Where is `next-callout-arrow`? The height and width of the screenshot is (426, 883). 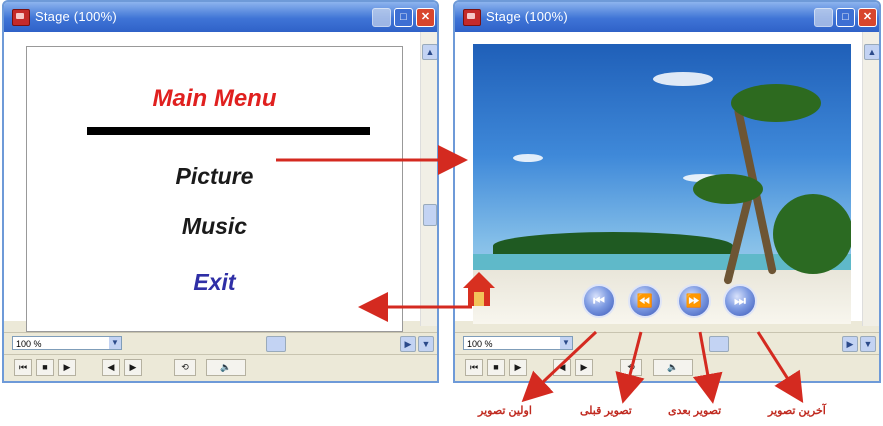 next-callout-arrow is located at coordinates (707, 367).